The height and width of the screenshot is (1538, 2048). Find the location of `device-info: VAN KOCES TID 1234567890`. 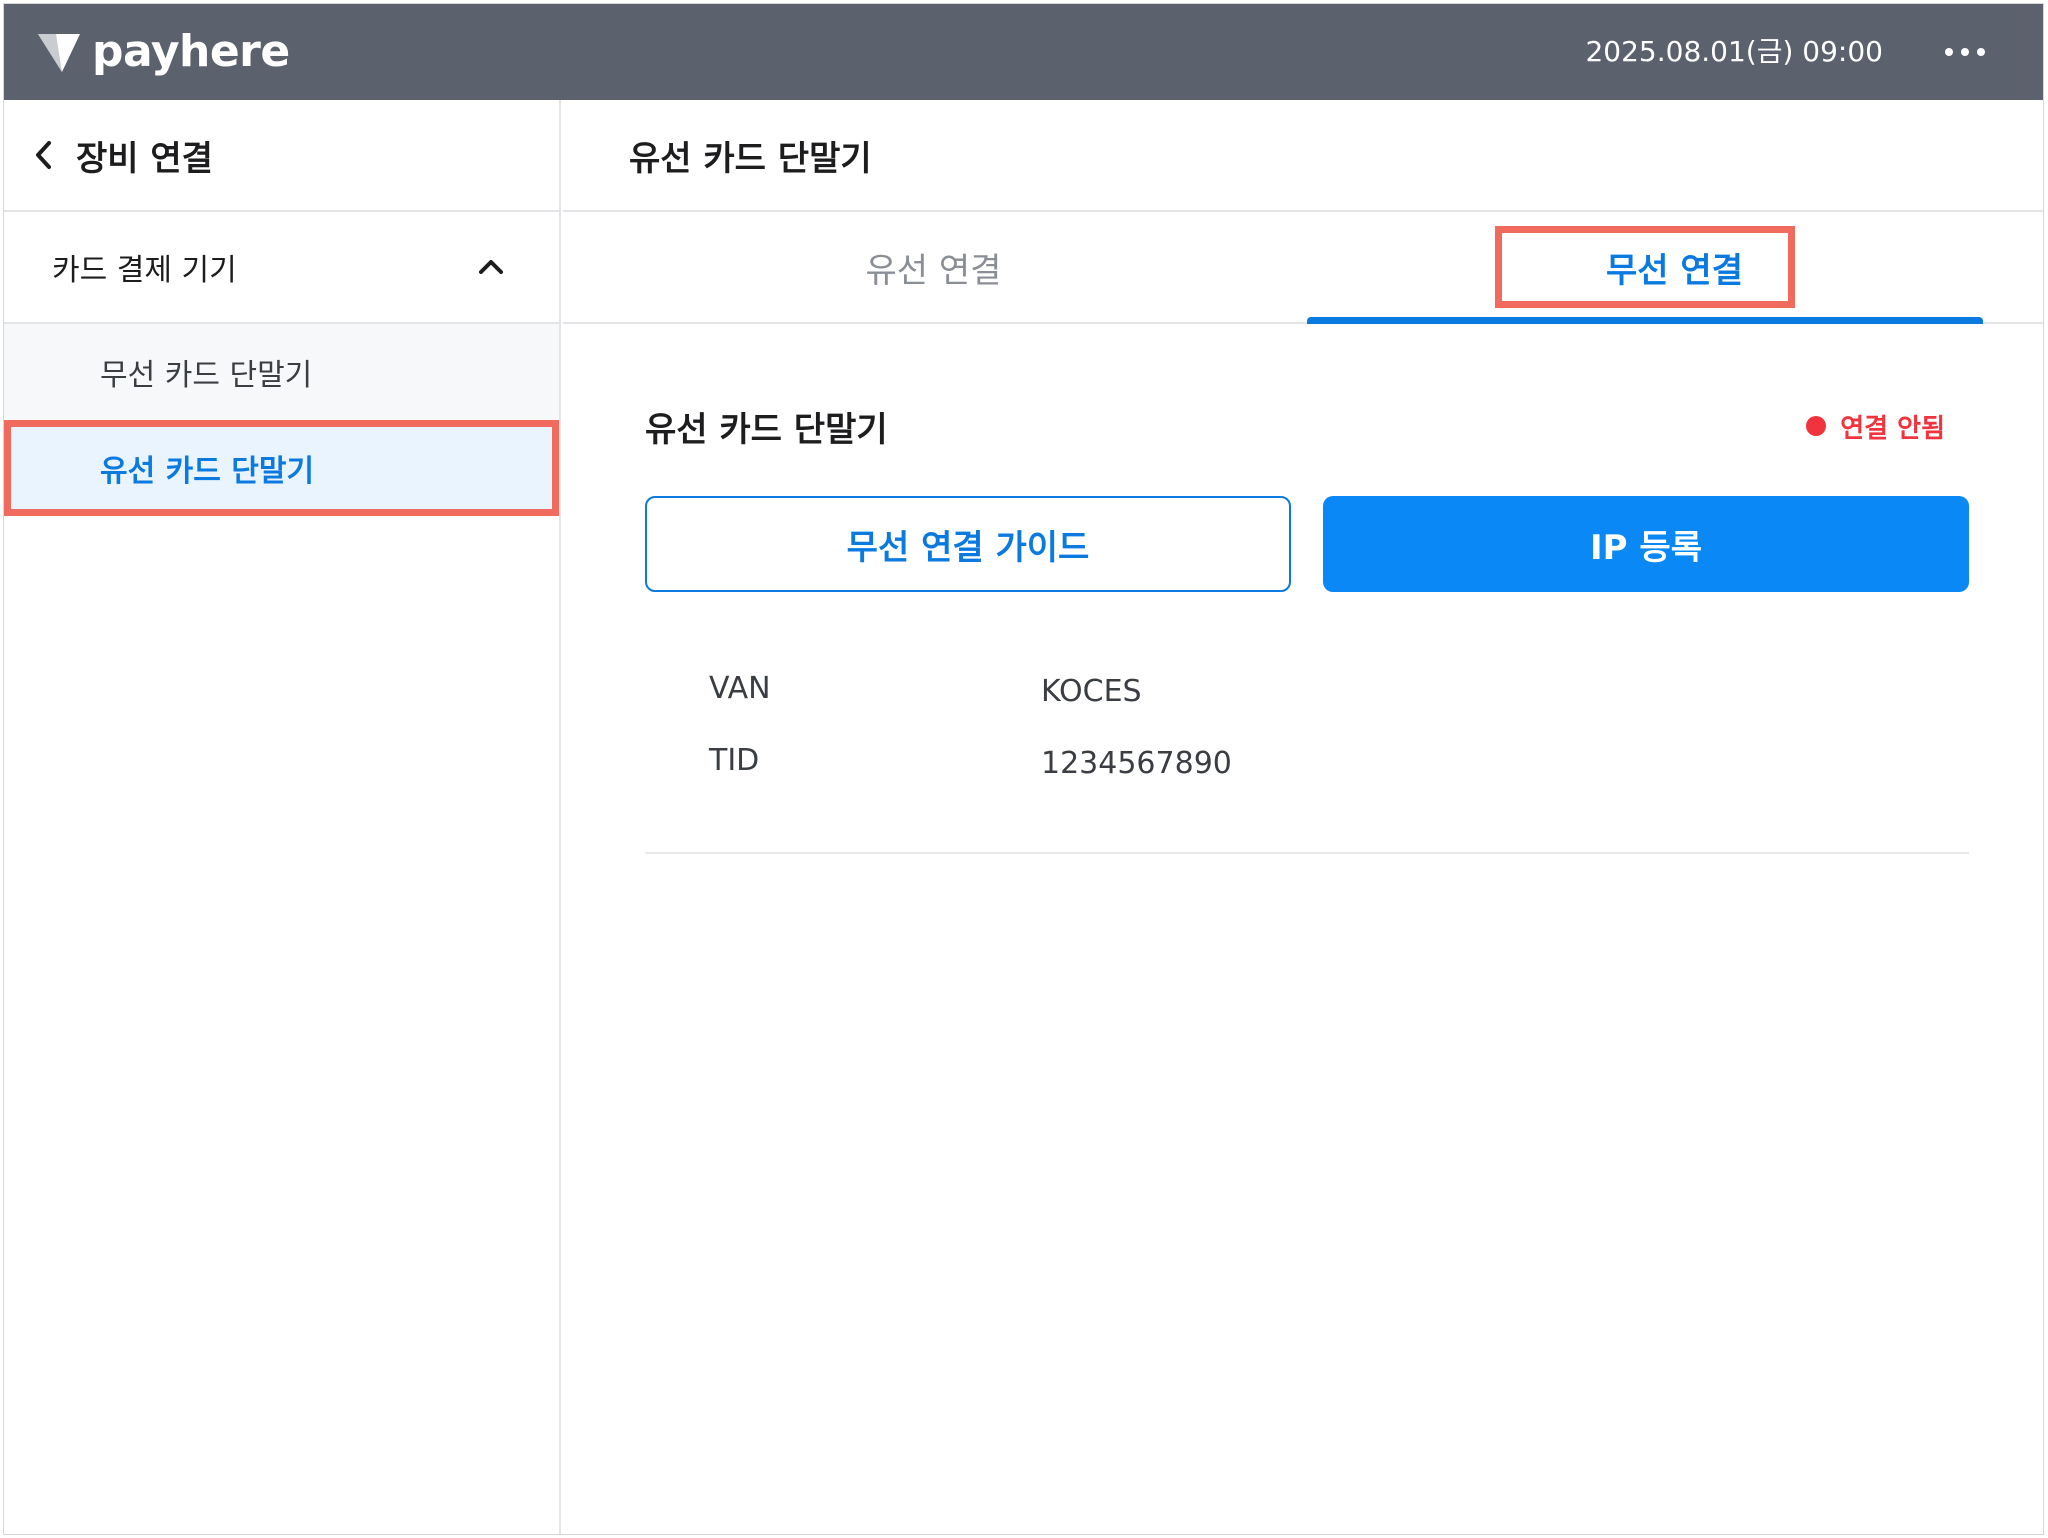

device-info: VAN KOCES TID 1234567890 is located at coordinates (1307, 724).